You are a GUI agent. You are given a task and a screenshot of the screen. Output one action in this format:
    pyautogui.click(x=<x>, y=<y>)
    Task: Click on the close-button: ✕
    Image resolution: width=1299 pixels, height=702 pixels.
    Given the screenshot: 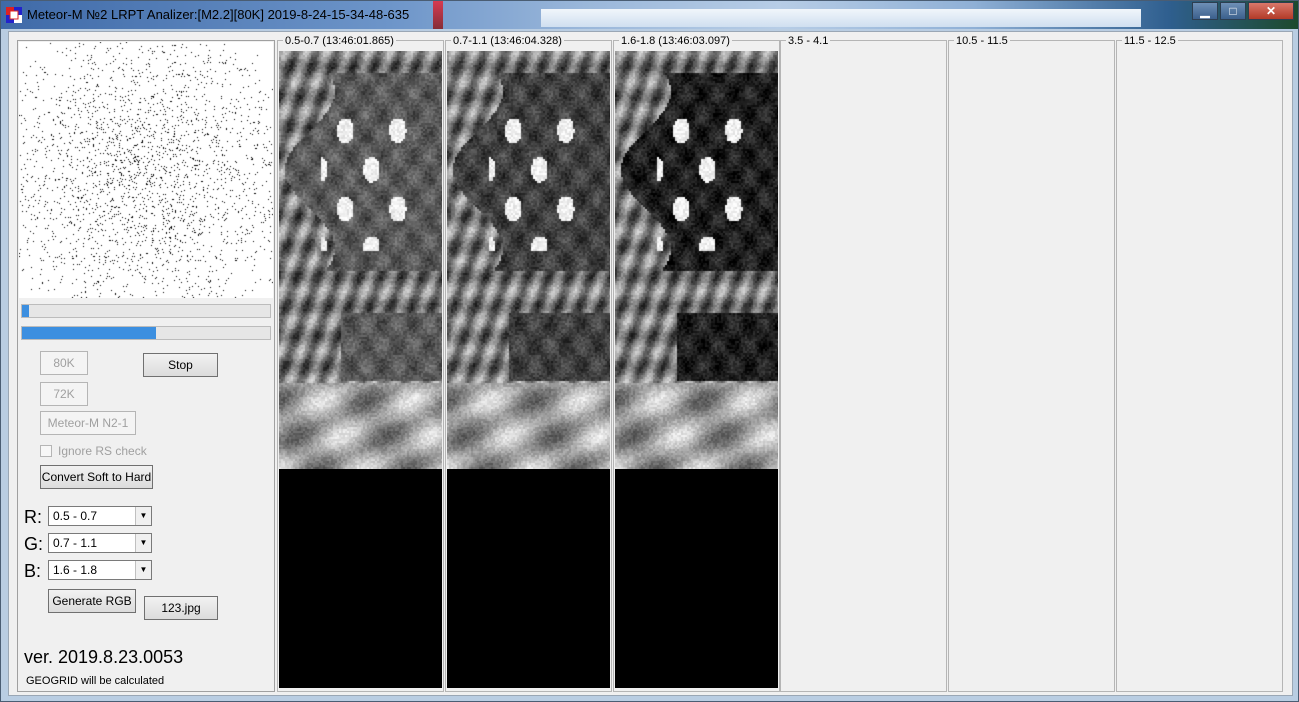 What is the action you would take?
    pyautogui.click(x=1271, y=11)
    